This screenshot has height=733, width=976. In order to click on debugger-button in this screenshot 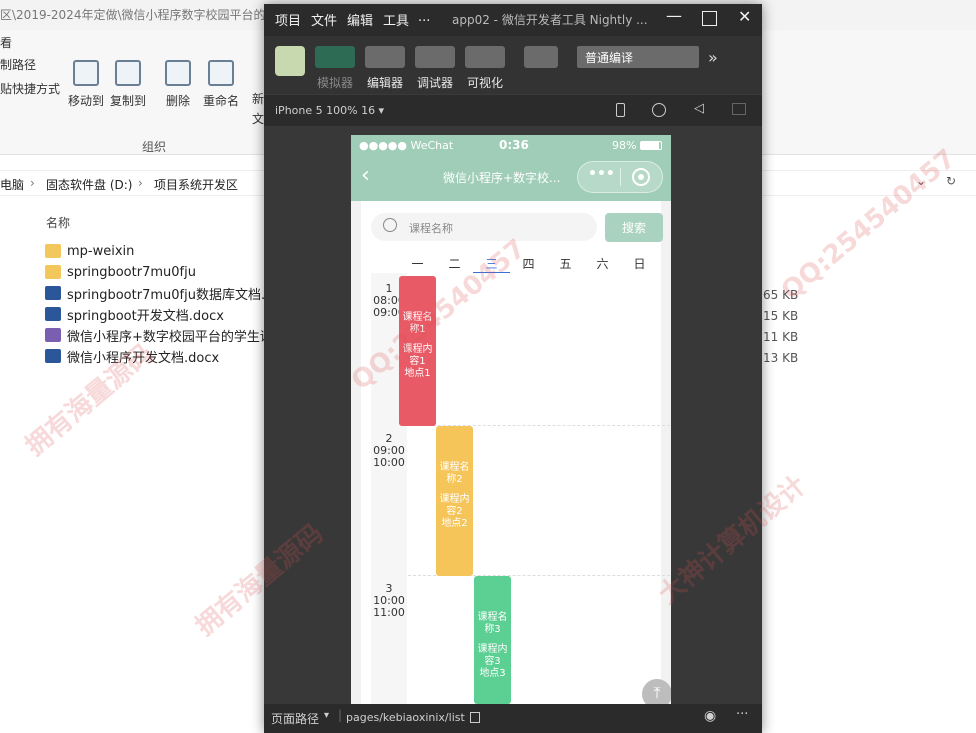, I will do `click(435, 57)`.